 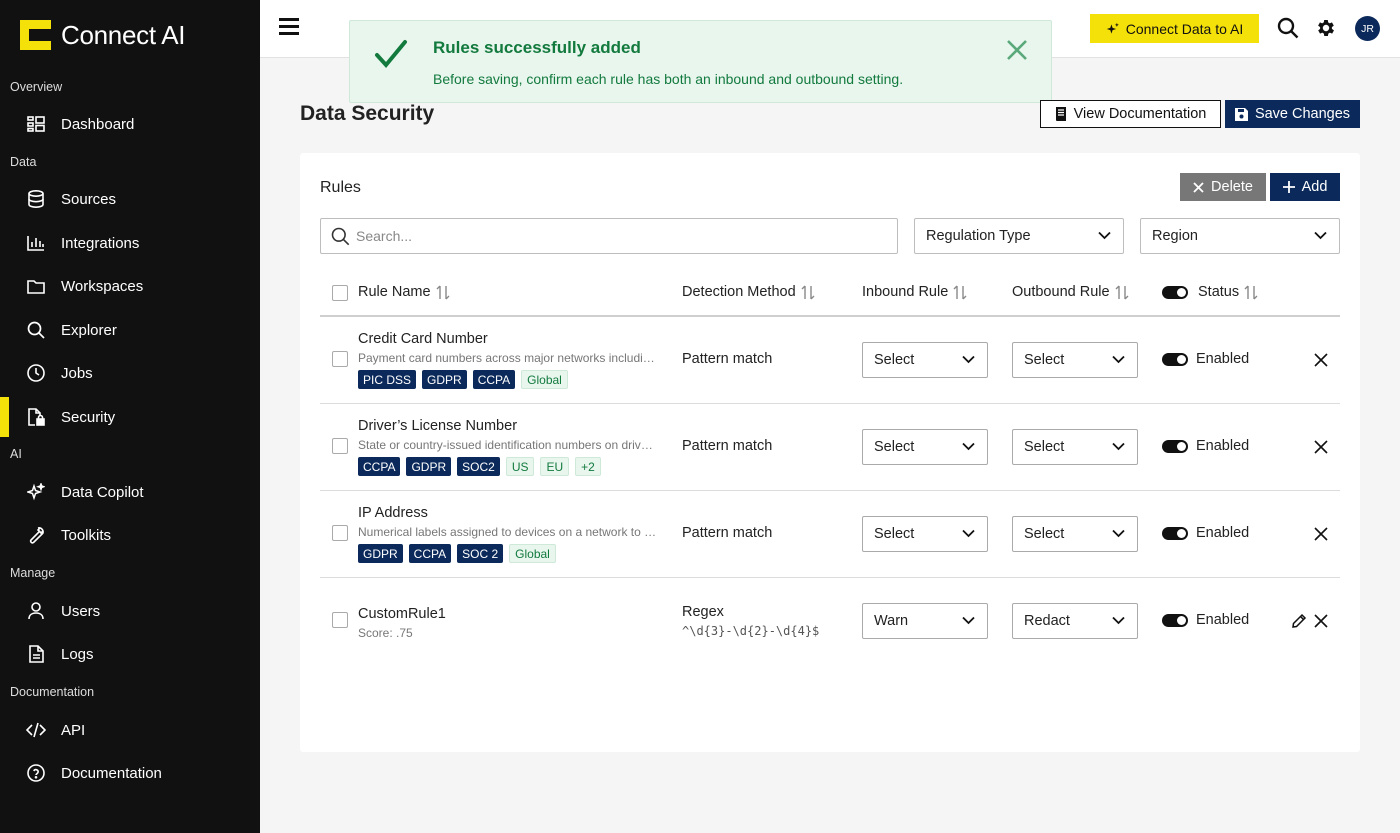 What do you see at coordinates (89, 199) in the screenshot?
I see `sidebar-item-label: Sources` at bounding box center [89, 199].